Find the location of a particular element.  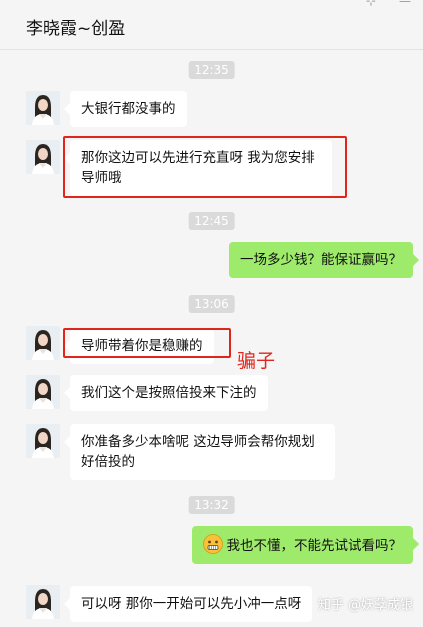

message-bubble-incoming: 大银行都没事的 is located at coordinates (125, 109).